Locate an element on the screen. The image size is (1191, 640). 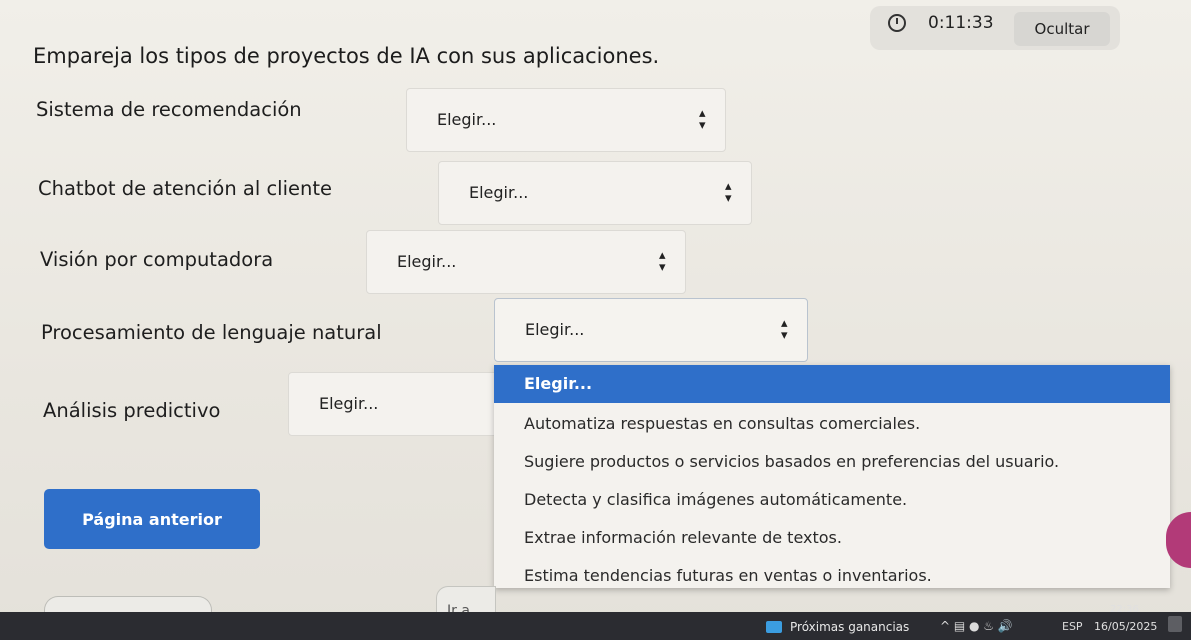
select-chatbot: Elegir... ▴ ▾ is located at coordinates (595, 193).